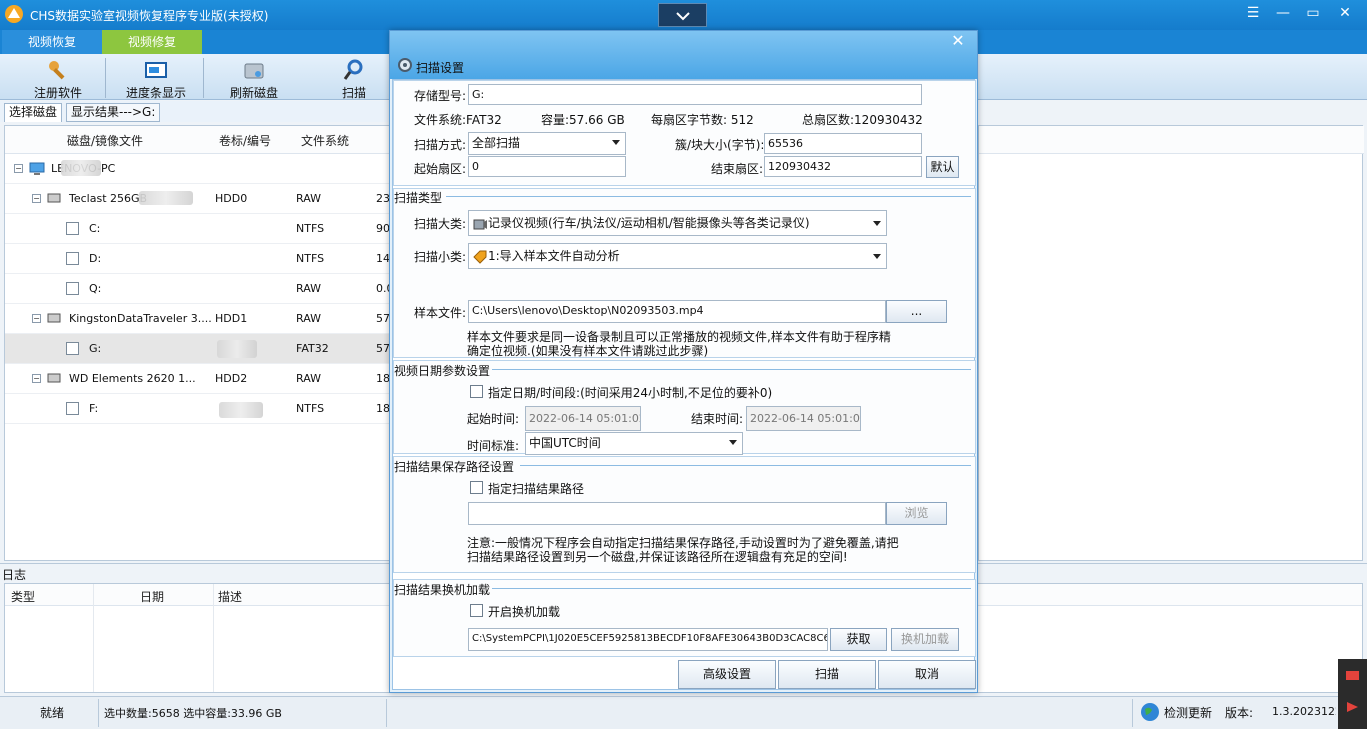 Image resolution: width=1367 pixels, height=729 pixels. Describe the element at coordinates (383, 348) in the screenshot. I see `disk-size: 57` at that location.